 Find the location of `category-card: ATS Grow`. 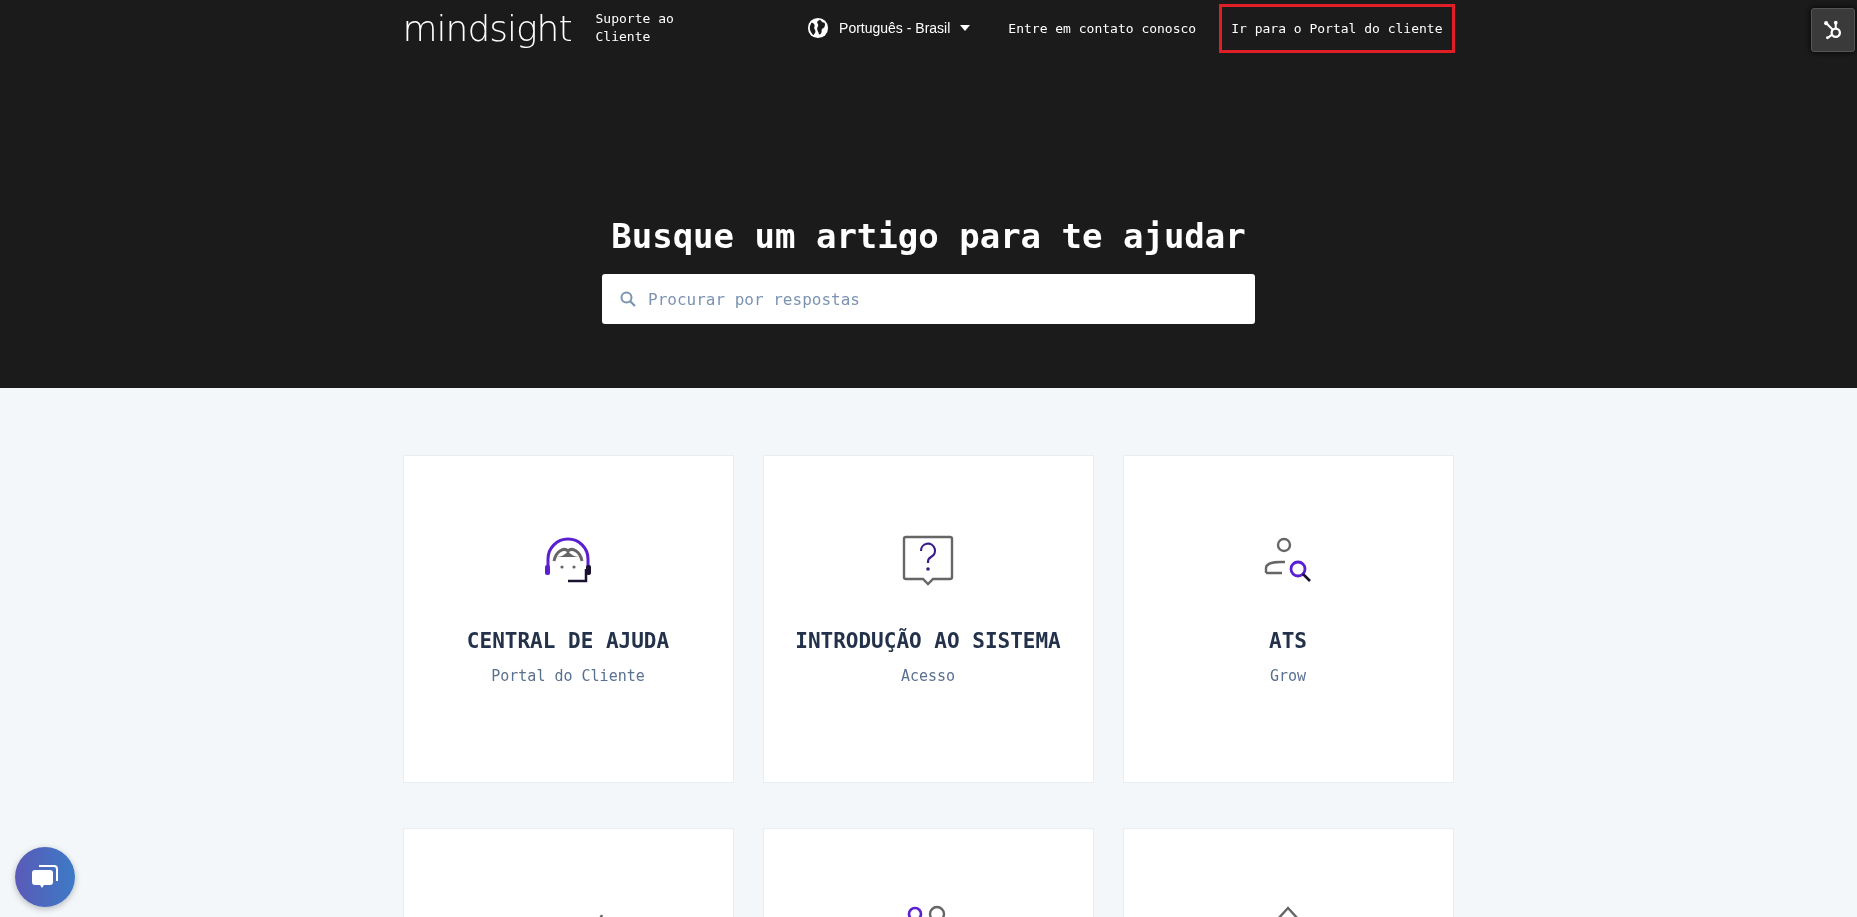

category-card: ATS Grow is located at coordinates (1288, 619).